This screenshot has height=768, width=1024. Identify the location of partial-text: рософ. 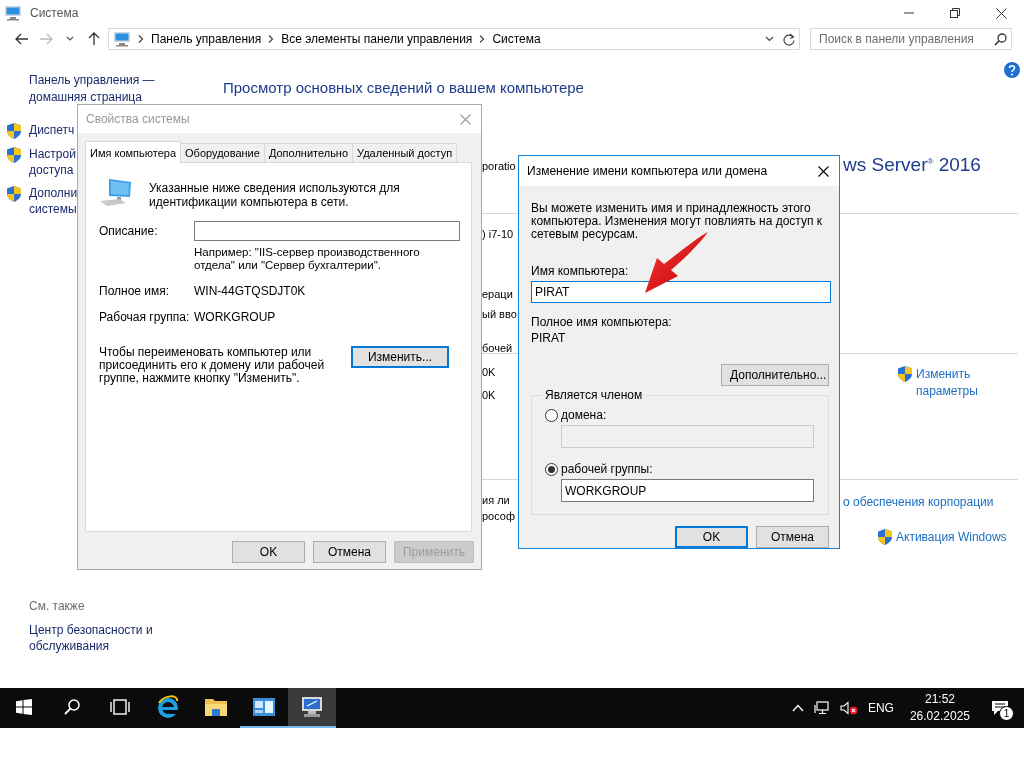
(499, 516).